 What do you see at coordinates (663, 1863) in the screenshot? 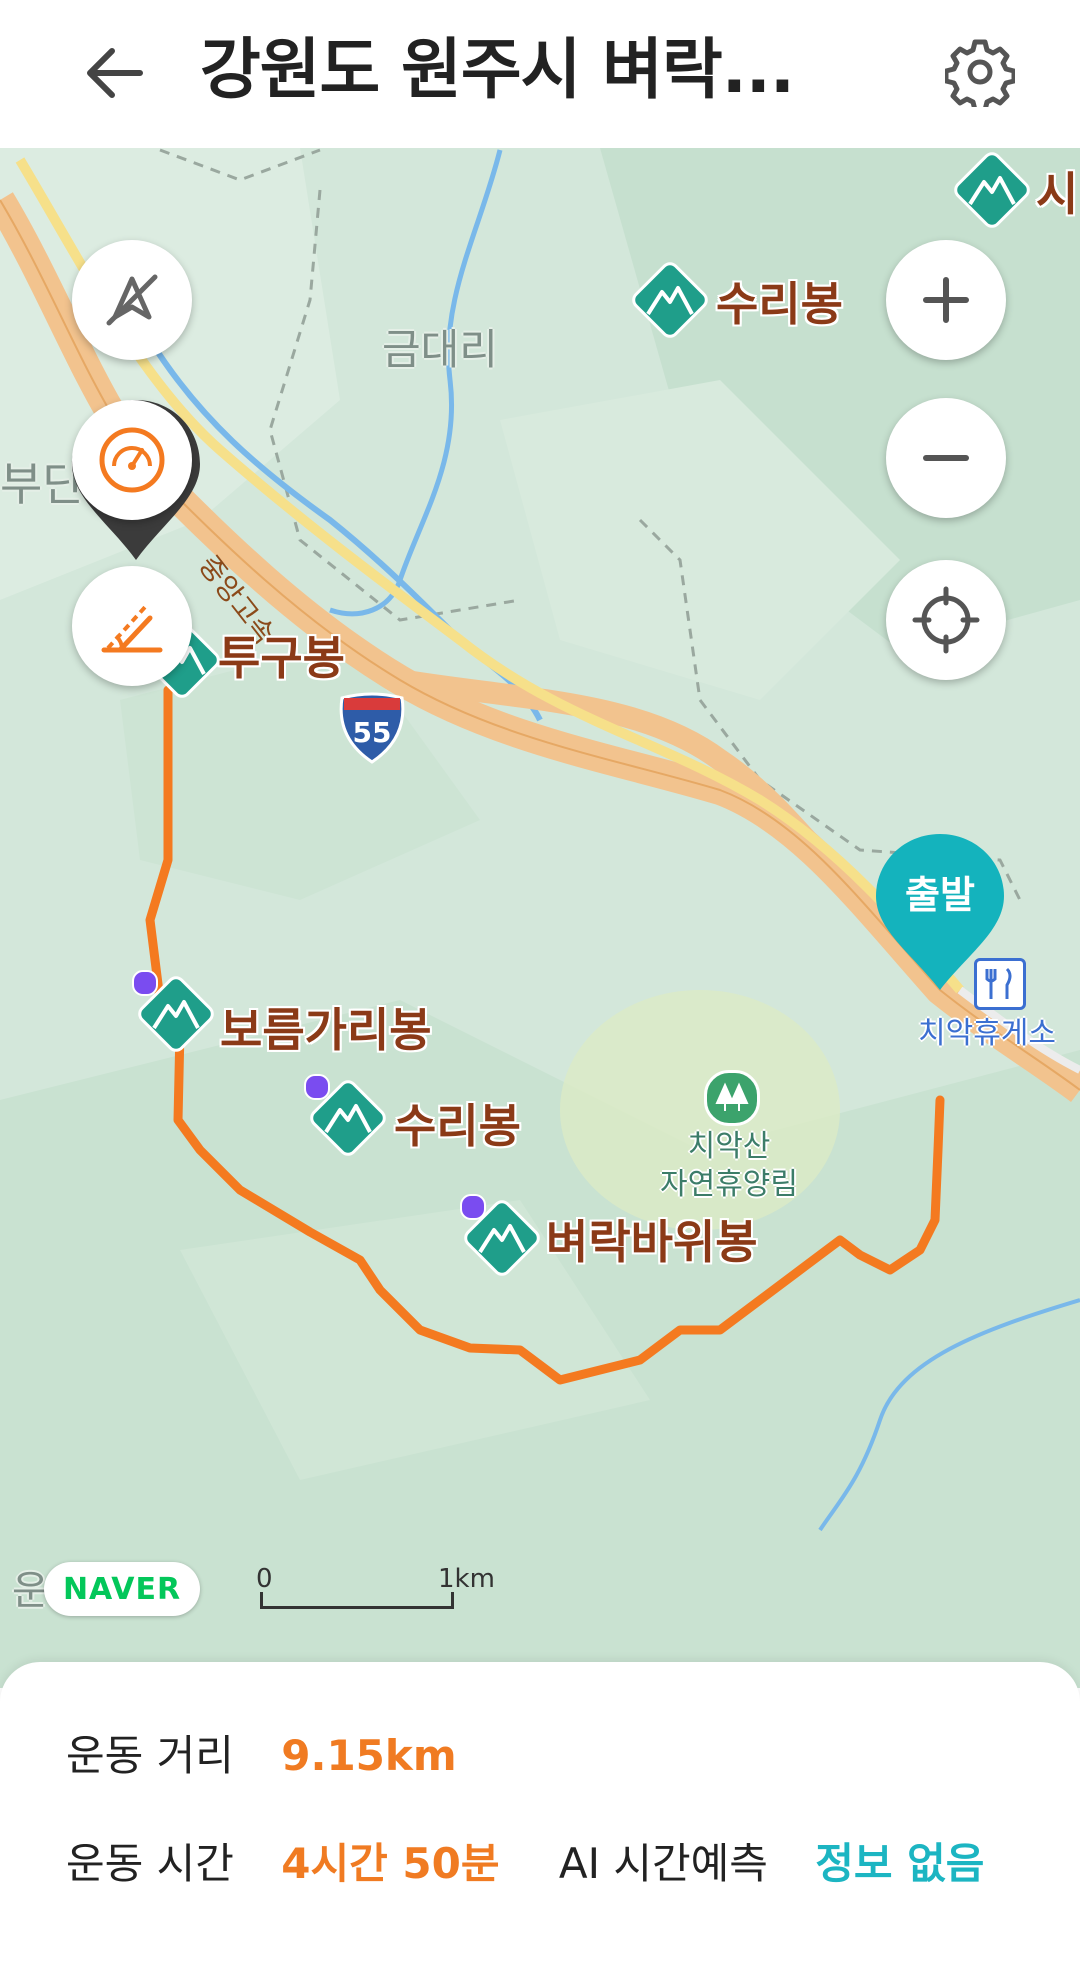
I see `ai-prediction-label: AI 시간예측` at bounding box center [663, 1863].